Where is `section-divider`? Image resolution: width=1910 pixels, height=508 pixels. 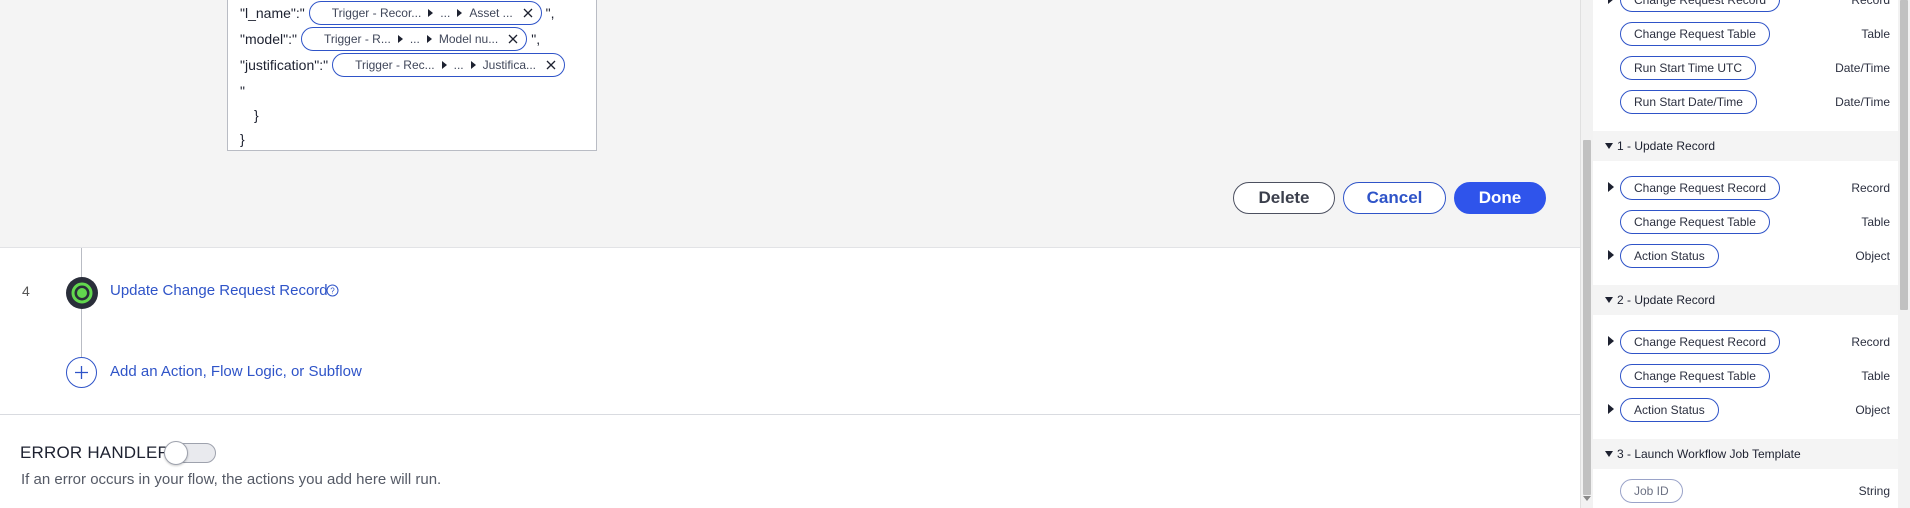 section-divider is located at coordinates (790, 414).